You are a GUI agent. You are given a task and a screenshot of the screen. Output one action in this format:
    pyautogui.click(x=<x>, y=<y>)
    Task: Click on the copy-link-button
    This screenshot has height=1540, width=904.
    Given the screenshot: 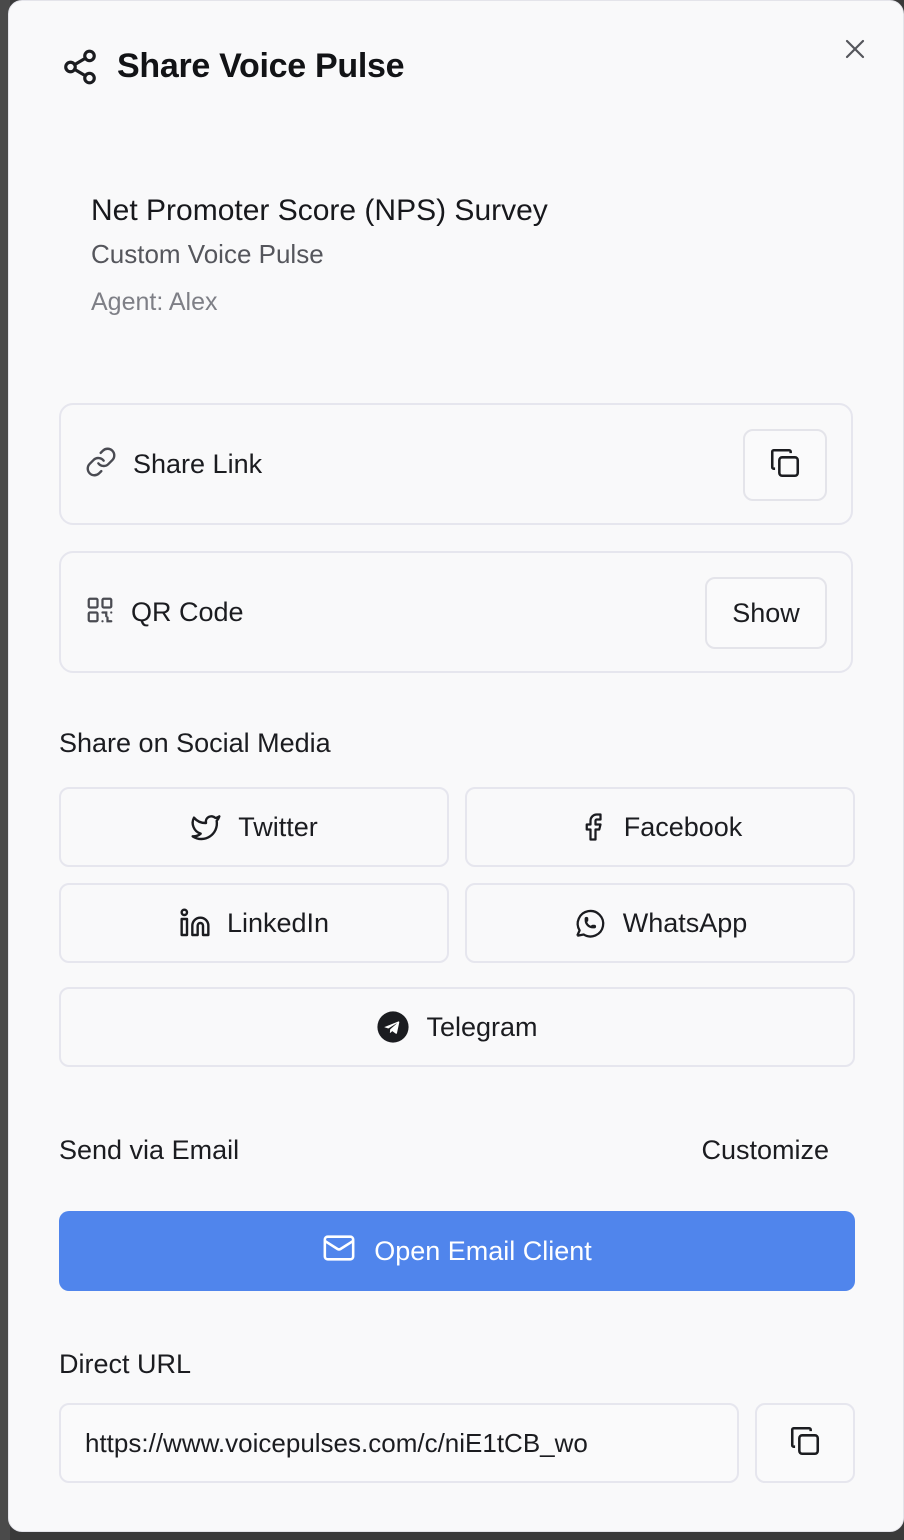 What is the action you would take?
    pyautogui.click(x=785, y=465)
    